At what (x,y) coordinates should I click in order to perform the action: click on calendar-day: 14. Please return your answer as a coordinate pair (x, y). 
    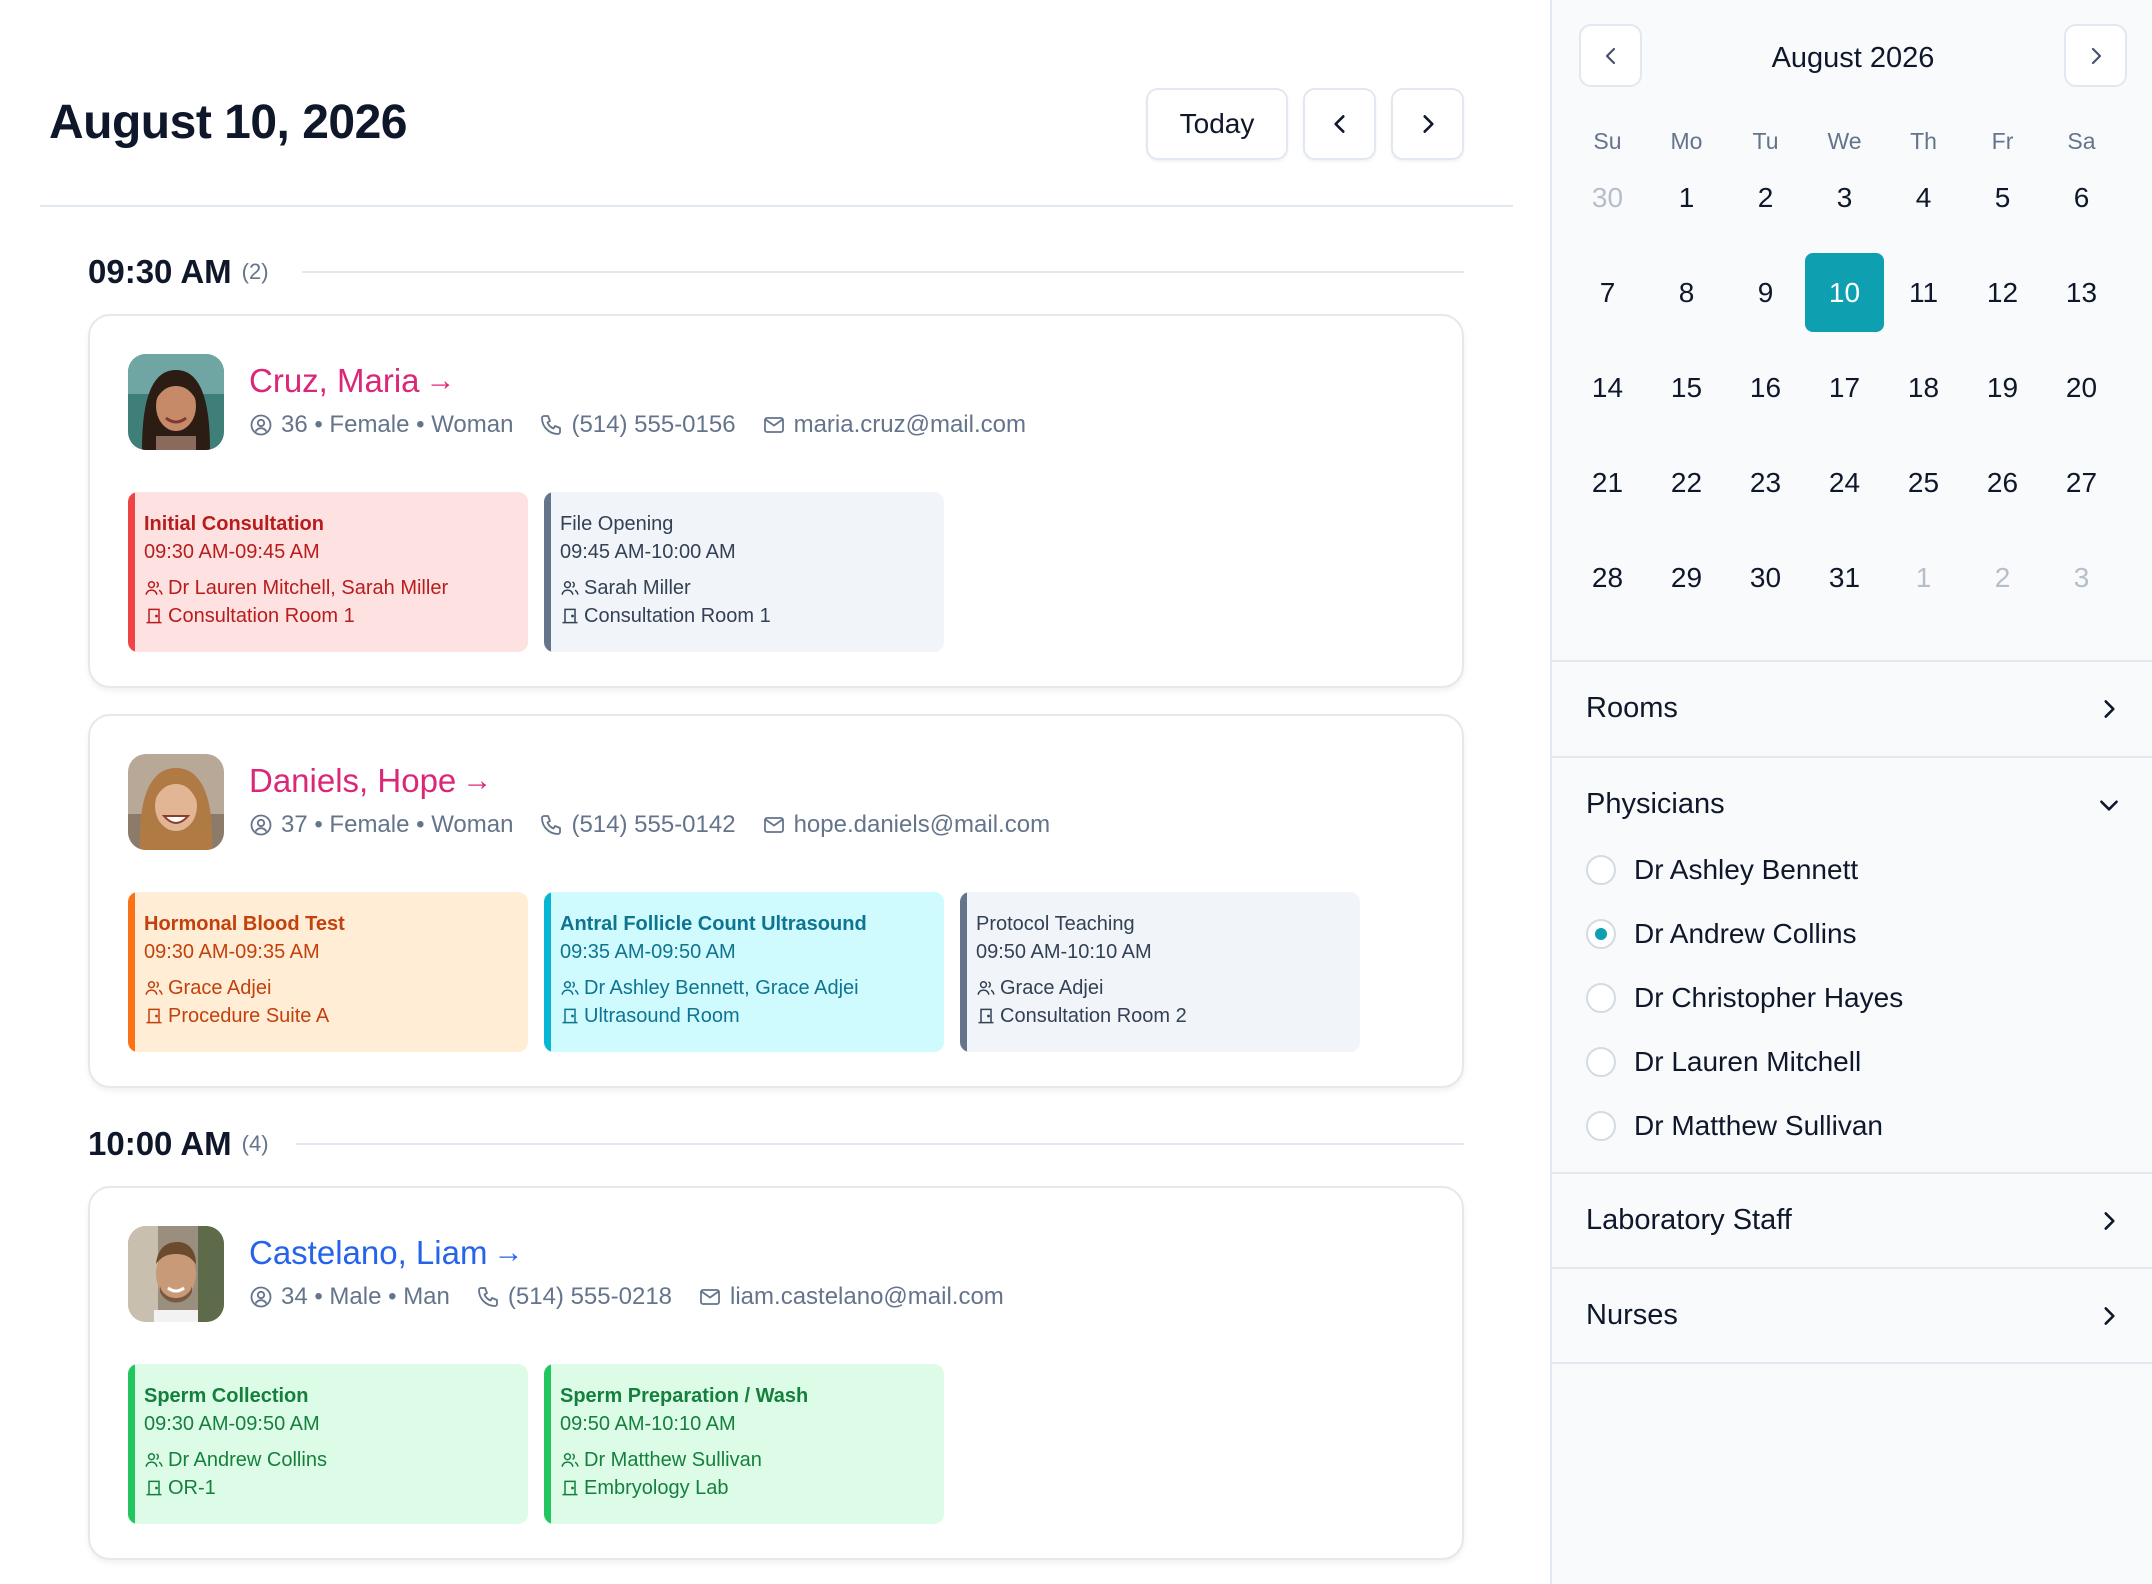
    Looking at the image, I should click on (1607, 387).